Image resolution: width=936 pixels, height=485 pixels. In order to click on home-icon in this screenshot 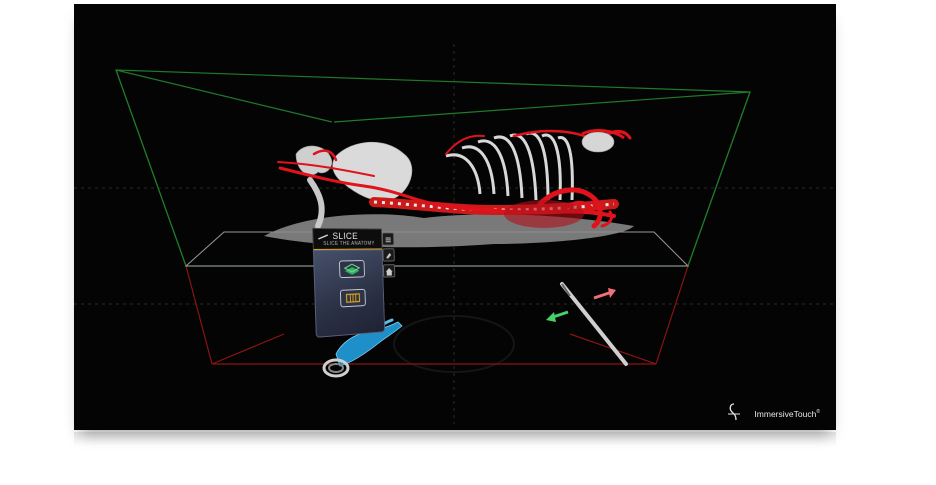, I will do `click(389, 271)`.